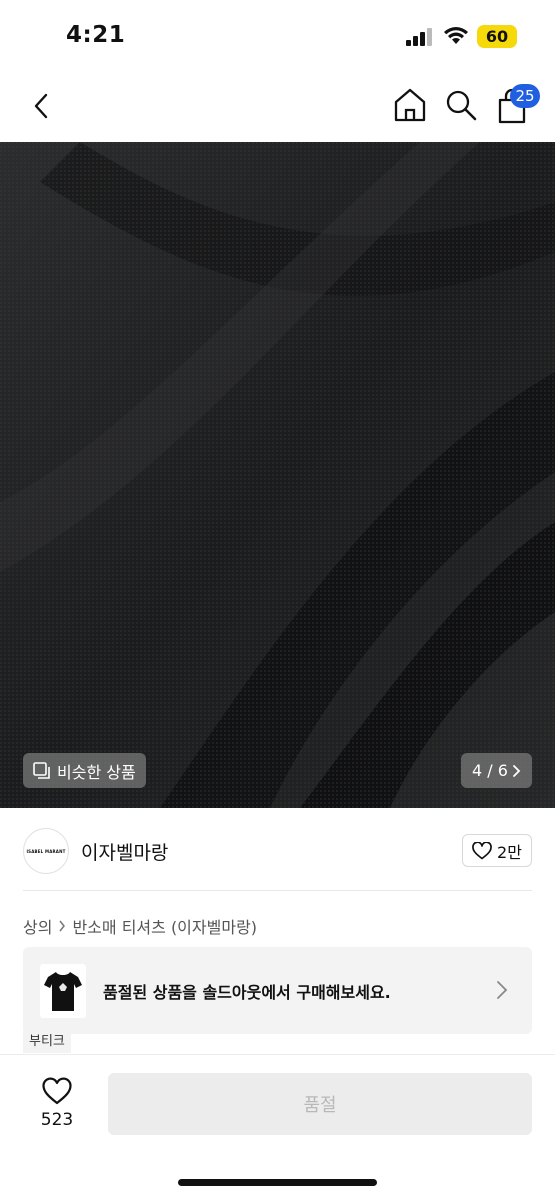 The height and width of the screenshot is (1200, 555). I want to click on copy-icon, so click(41, 770).